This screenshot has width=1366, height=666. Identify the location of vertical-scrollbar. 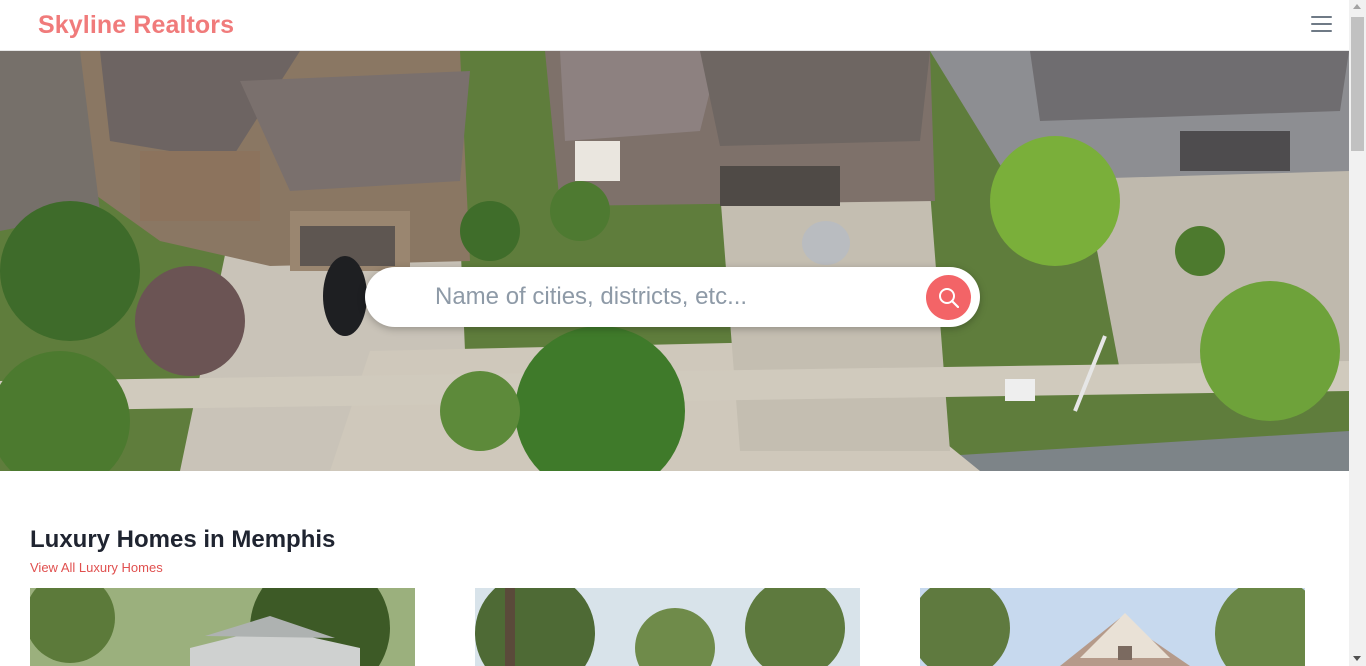
(1357, 333).